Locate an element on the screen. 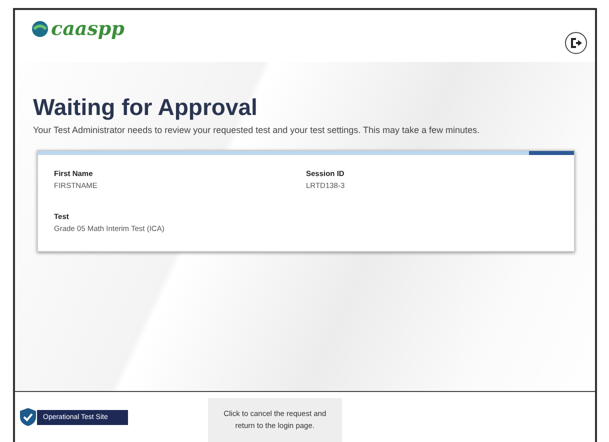 This screenshot has width=609, height=442. shield-check-icon is located at coordinates (28, 417).